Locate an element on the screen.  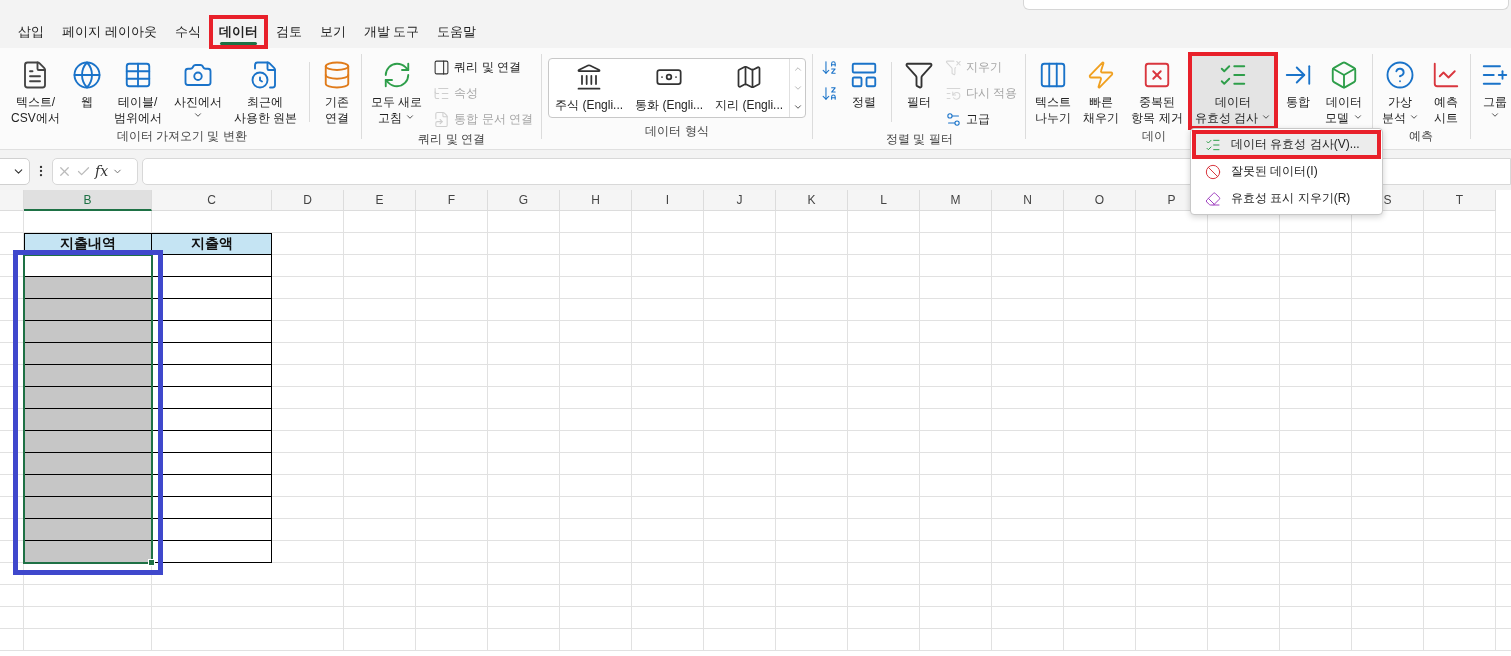
column-header: C is located at coordinates (212, 200).